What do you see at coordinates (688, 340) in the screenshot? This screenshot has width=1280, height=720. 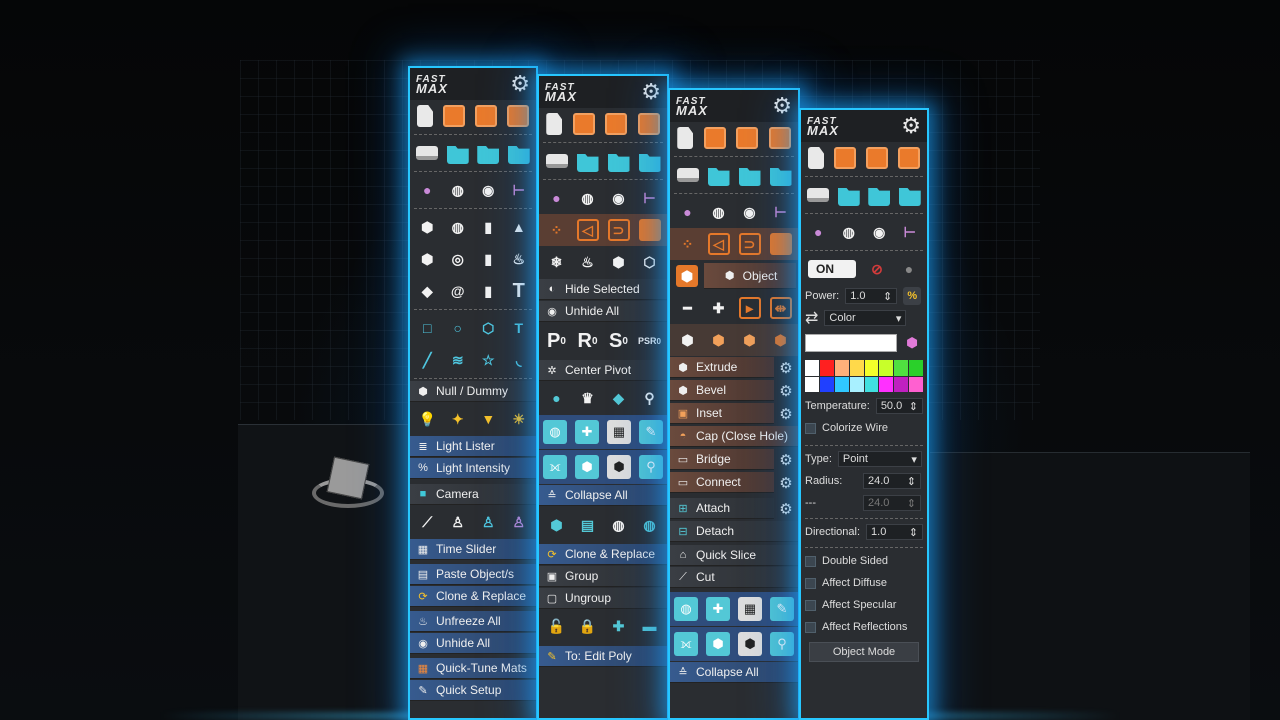 I see `soft-select-icon: ⬢` at bounding box center [688, 340].